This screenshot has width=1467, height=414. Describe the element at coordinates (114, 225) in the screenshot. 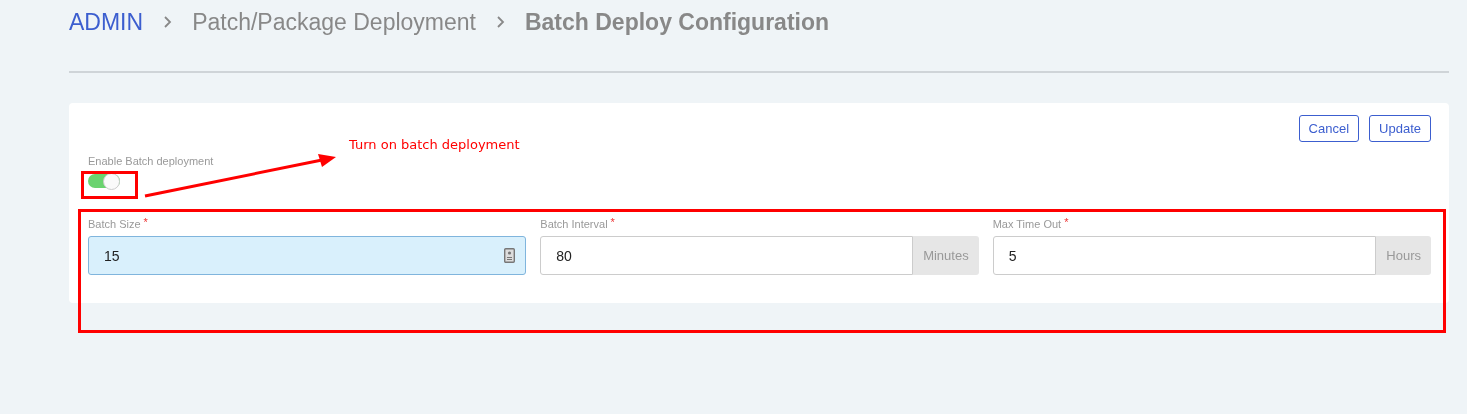

I see `field-label: Batch Size` at that location.